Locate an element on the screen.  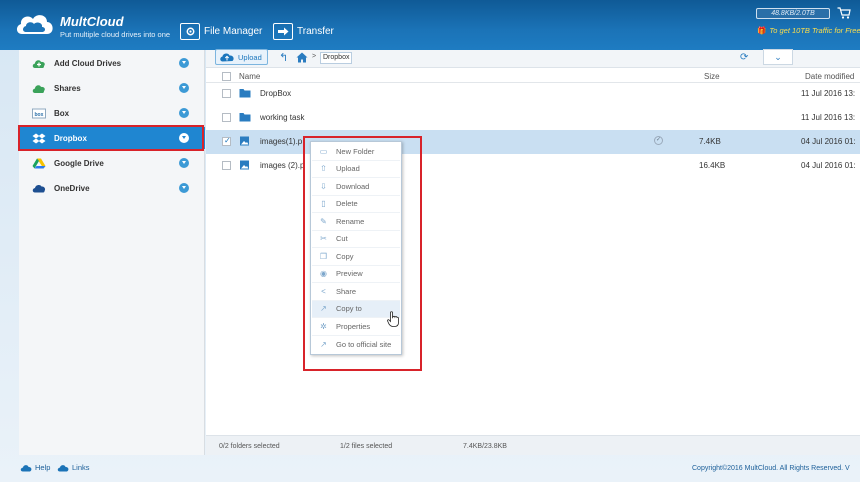
back-arrow-icon: ↰ is located at coordinates (283, 57).